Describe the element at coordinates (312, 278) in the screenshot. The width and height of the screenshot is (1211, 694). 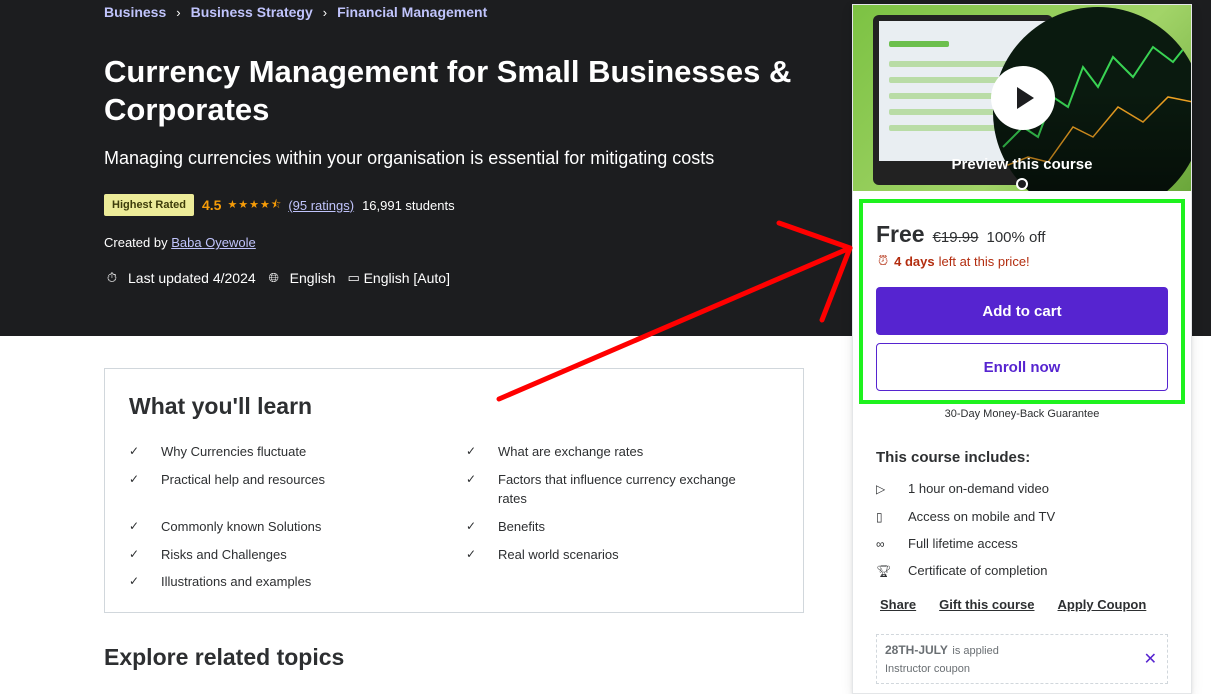
I see `language: English` at that location.